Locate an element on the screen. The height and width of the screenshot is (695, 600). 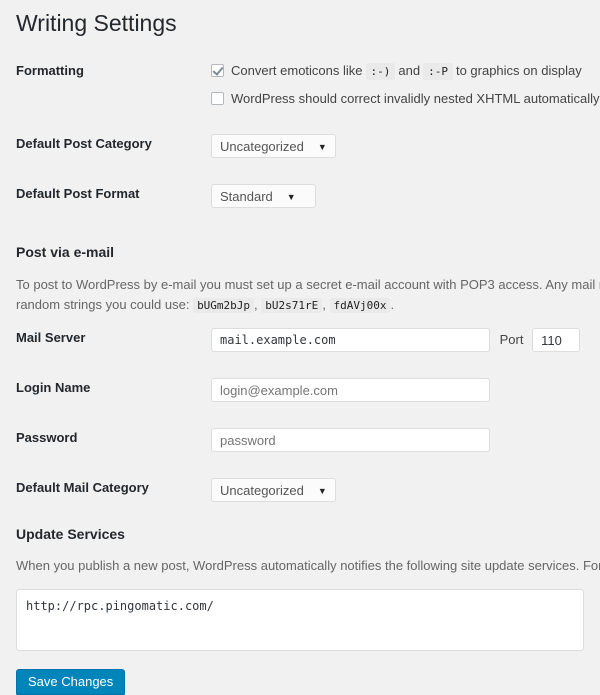
password-label: Password is located at coordinates (47, 438).